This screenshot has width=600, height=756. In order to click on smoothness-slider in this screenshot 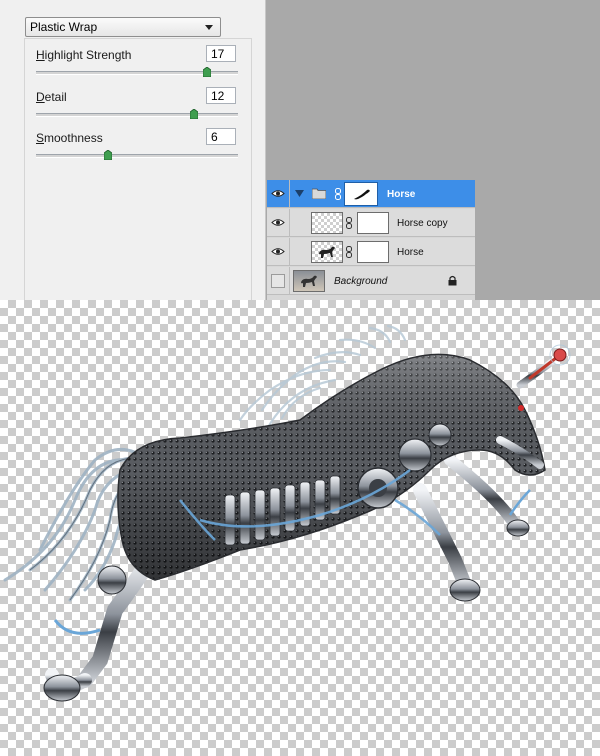, I will do `click(137, 156)`.